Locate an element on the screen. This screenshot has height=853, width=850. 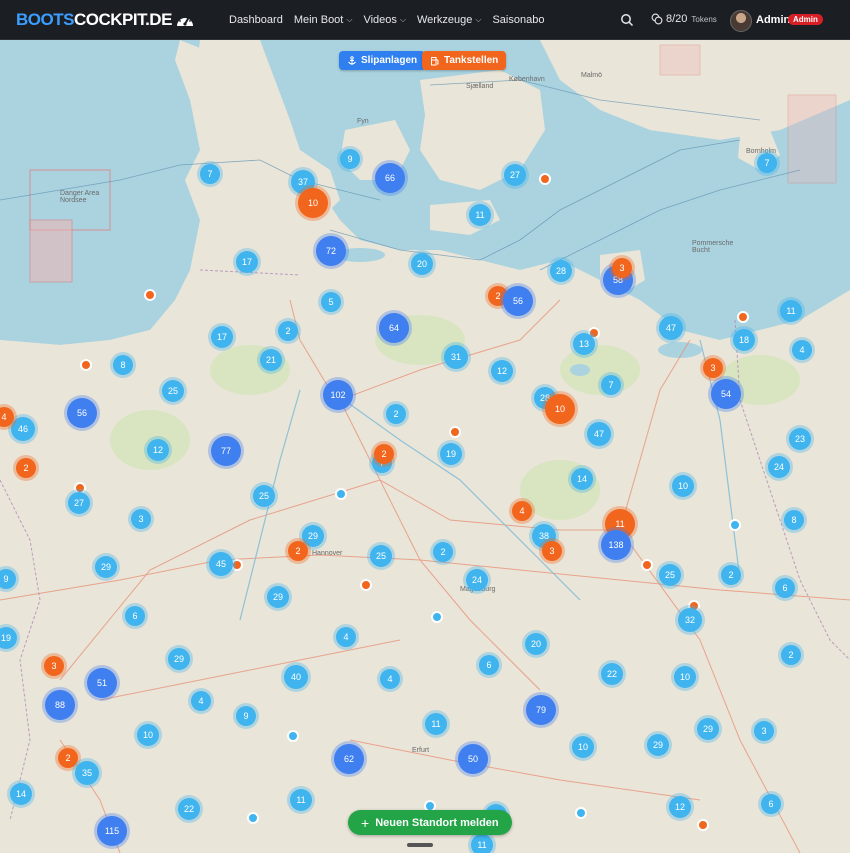
slipanlagen-cluster: 31 is located at coordinates (456, 357).